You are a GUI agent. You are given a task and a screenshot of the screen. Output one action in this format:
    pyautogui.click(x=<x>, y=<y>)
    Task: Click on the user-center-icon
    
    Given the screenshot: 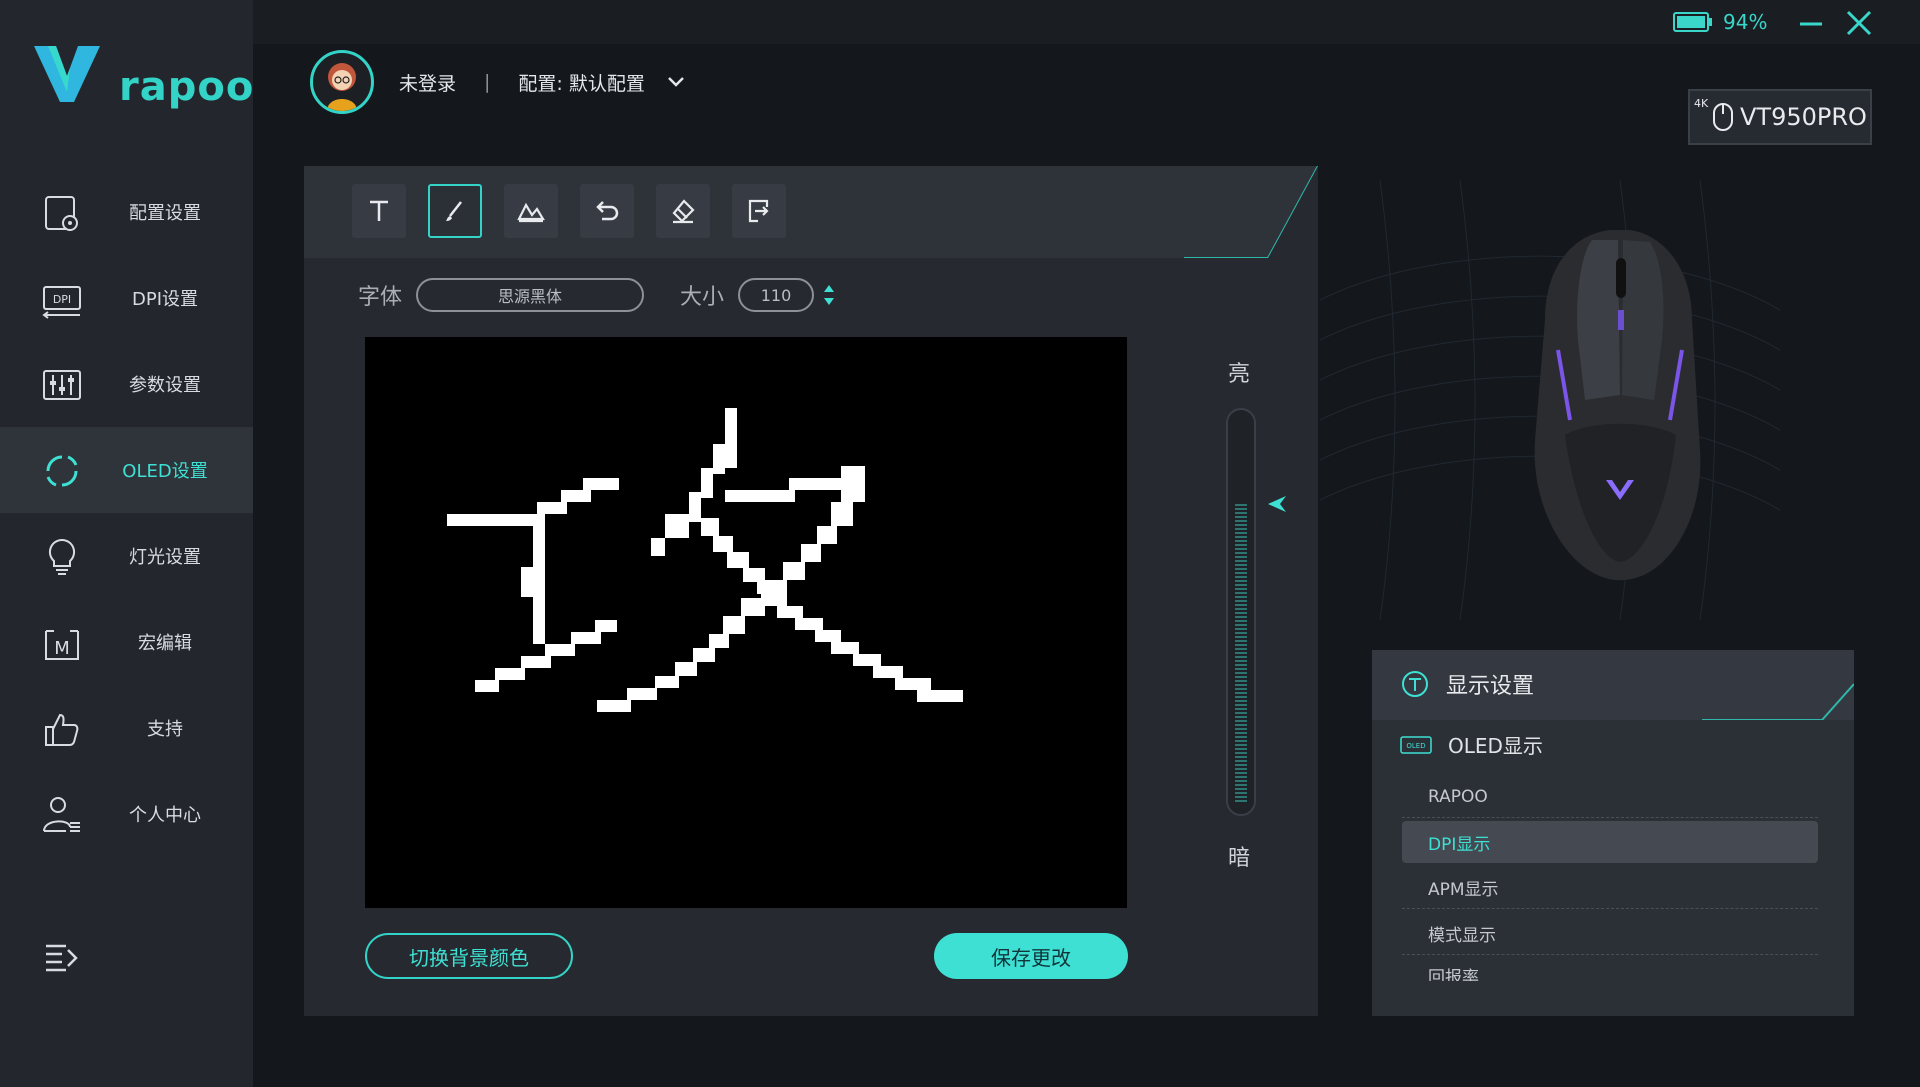 What is the action you would take?
    pyautogui.click(x=61, y=814)
    